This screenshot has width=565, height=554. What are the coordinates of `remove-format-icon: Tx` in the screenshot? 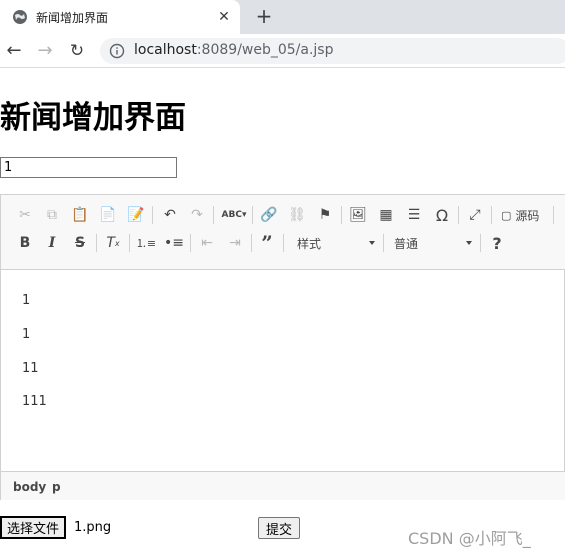 It's located at (113, 243).